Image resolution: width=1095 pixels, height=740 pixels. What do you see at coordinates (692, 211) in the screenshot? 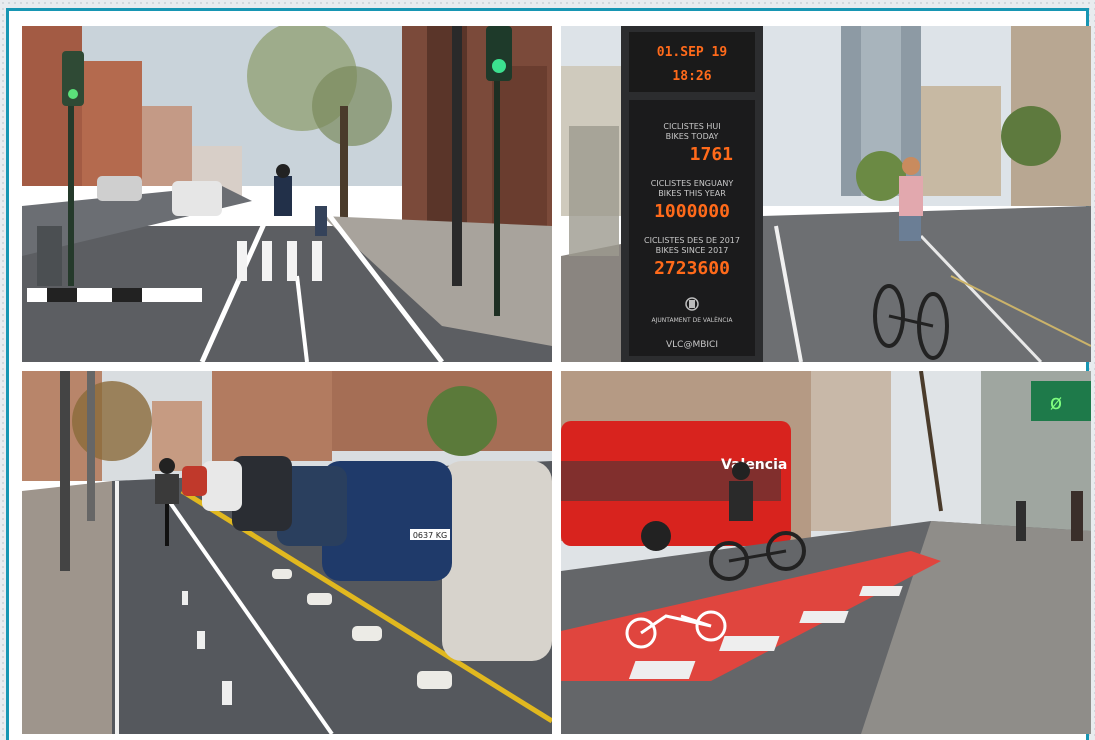
I see `counter-value-year: 1000000` at bounding box center [692, 211].